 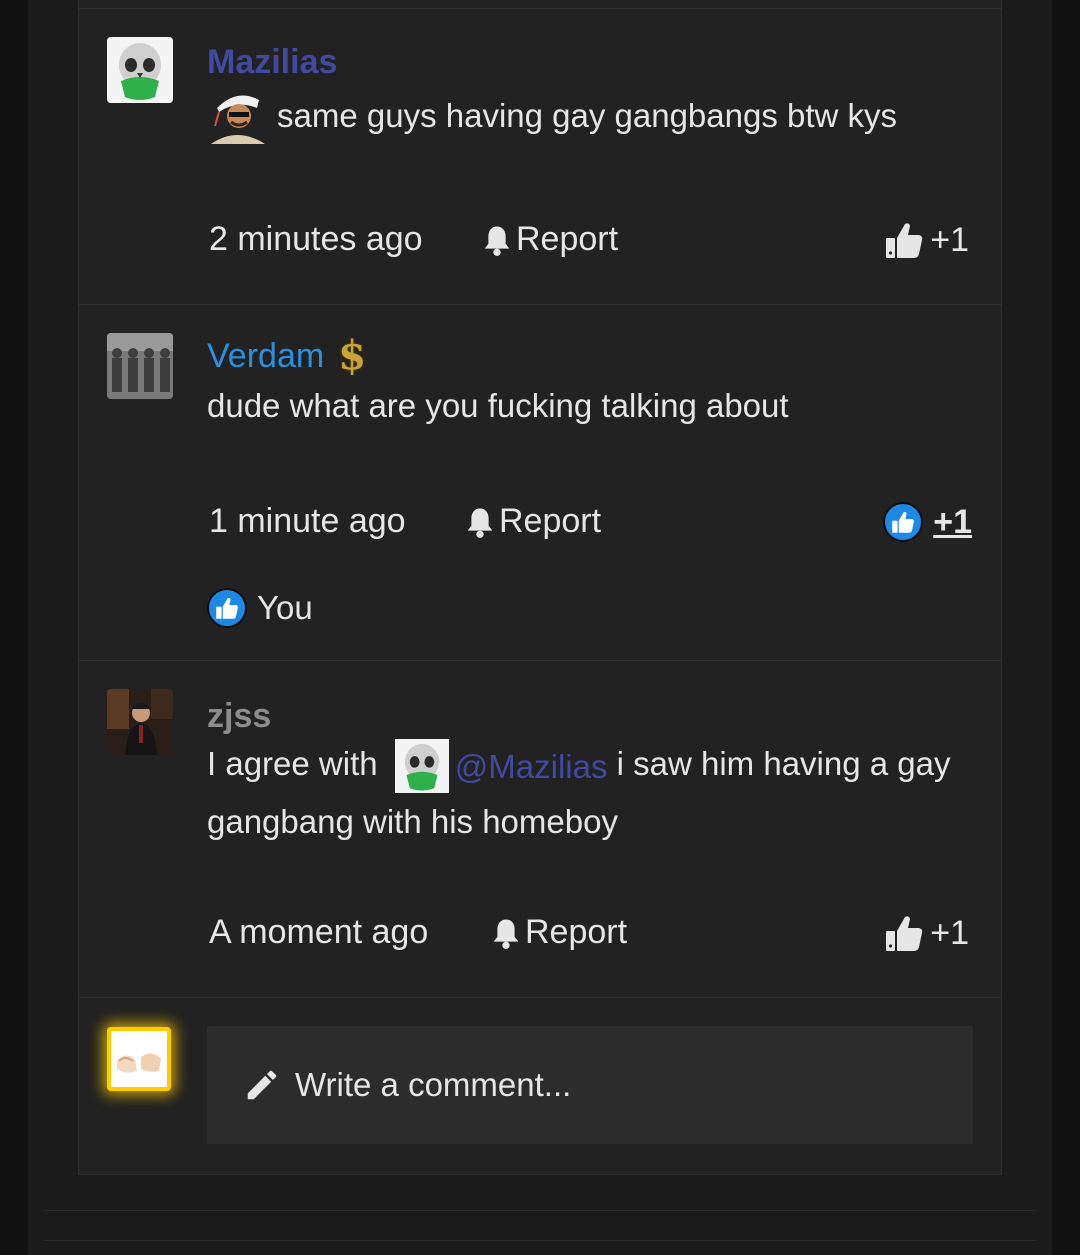 I want to click on comment-timestamp: 1 minute ago, so click(x=307, y=521).